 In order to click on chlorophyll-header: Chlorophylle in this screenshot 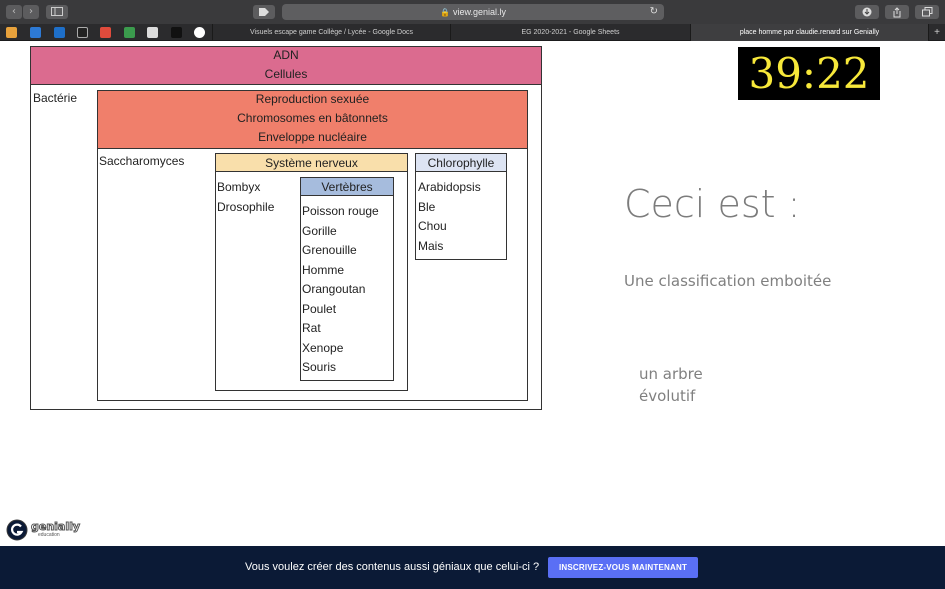, I will do `click(461, 162)`.